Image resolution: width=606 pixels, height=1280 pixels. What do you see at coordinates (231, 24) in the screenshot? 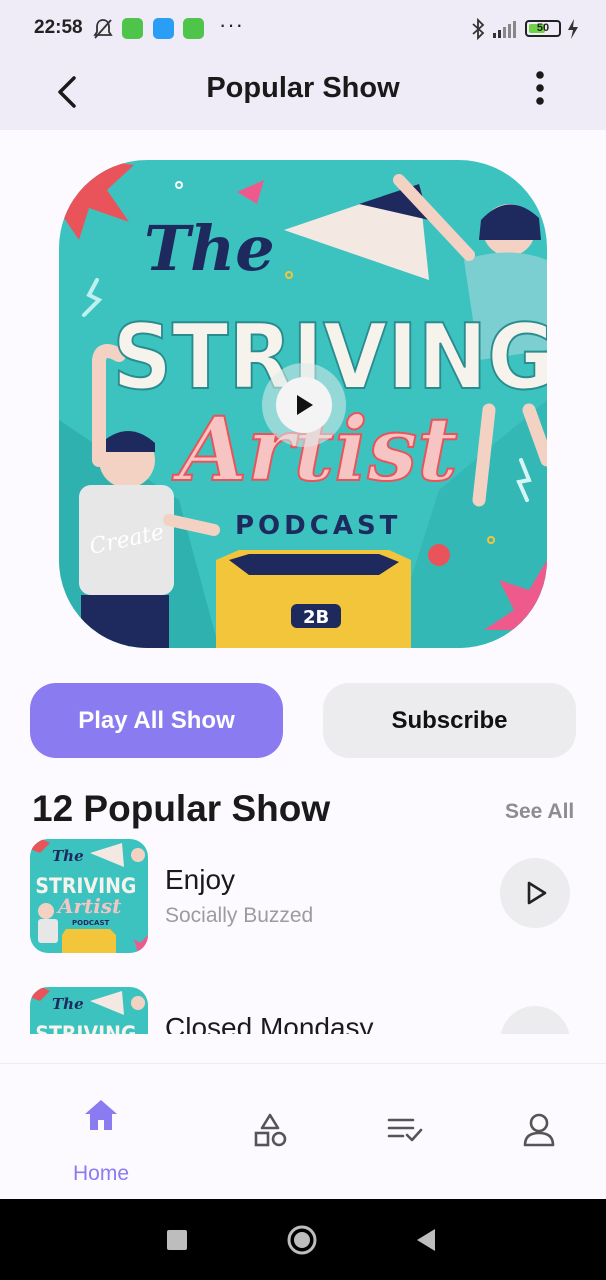
I see `status-overflow: ···` at bounding box center [231, 24].